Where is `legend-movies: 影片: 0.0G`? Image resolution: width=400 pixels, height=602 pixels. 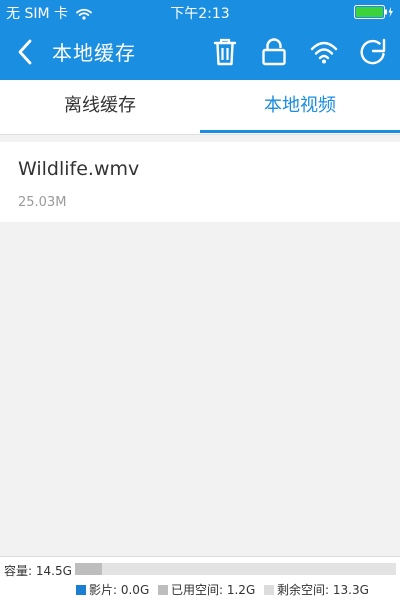 legend-movies: 影片: 0.0G is located at coordinates (112, 589).